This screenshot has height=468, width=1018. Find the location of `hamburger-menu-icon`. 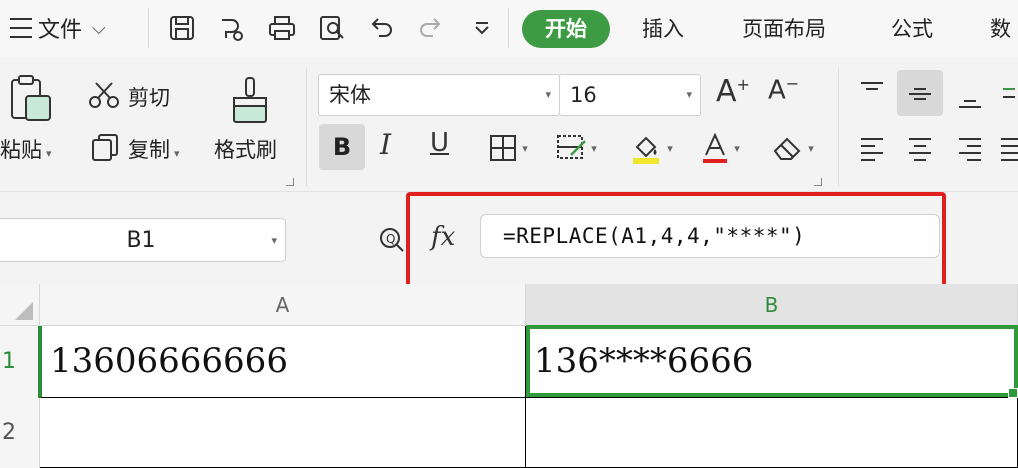

hamburger-menu-icon is located at coordinates (17, 28).